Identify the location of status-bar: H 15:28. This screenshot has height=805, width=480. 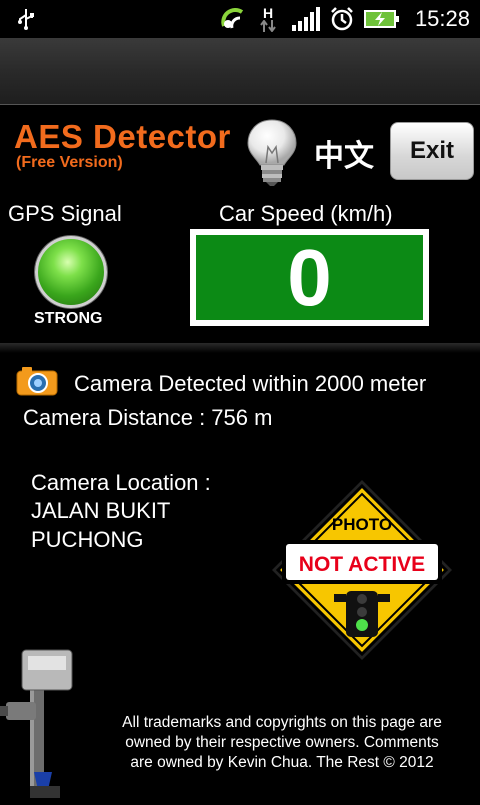
(240, 19).